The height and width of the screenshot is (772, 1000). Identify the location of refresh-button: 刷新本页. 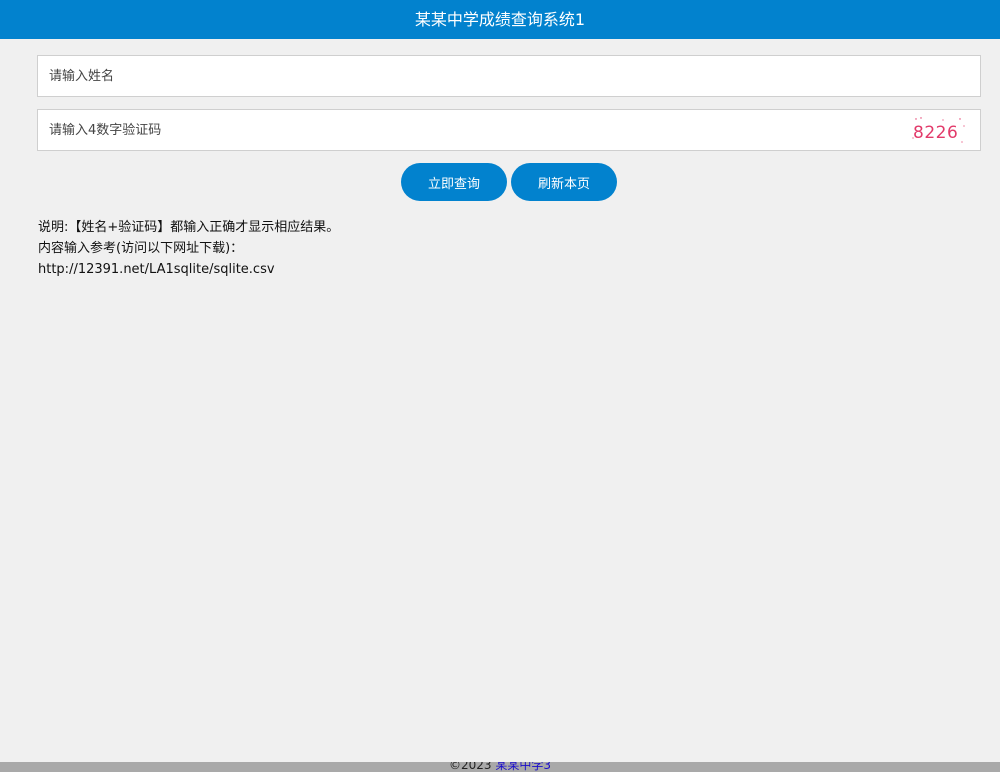
(564, 182).